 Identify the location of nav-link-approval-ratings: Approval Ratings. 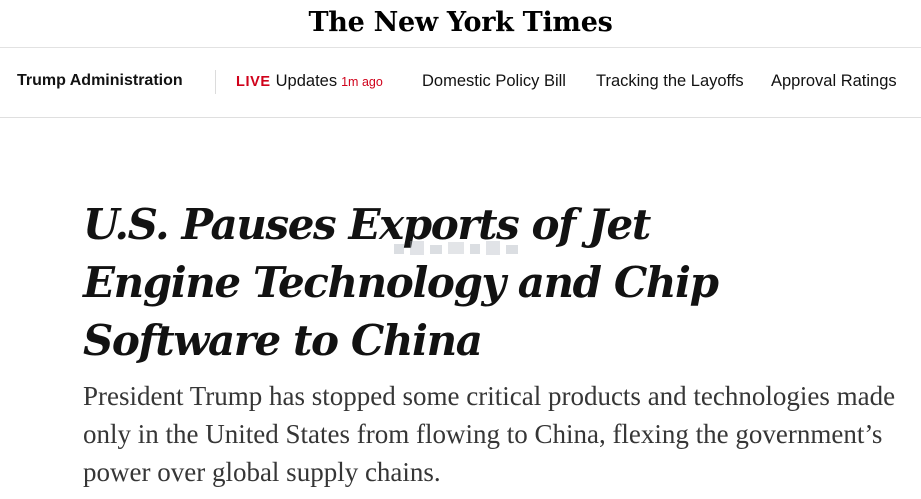
(834, 81).